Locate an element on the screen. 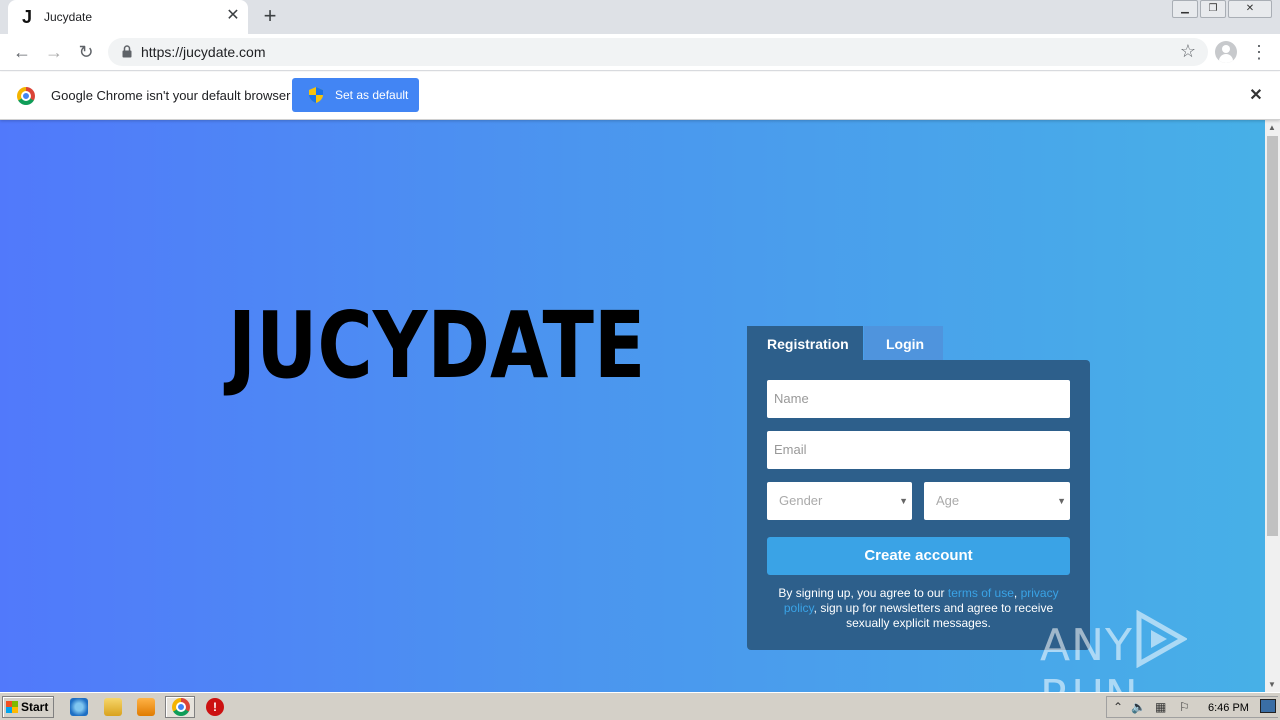 Image resolution: width=1280 pixels, height=720 pixels. watermark-left: ANY is located at coordinates (1086, 645).